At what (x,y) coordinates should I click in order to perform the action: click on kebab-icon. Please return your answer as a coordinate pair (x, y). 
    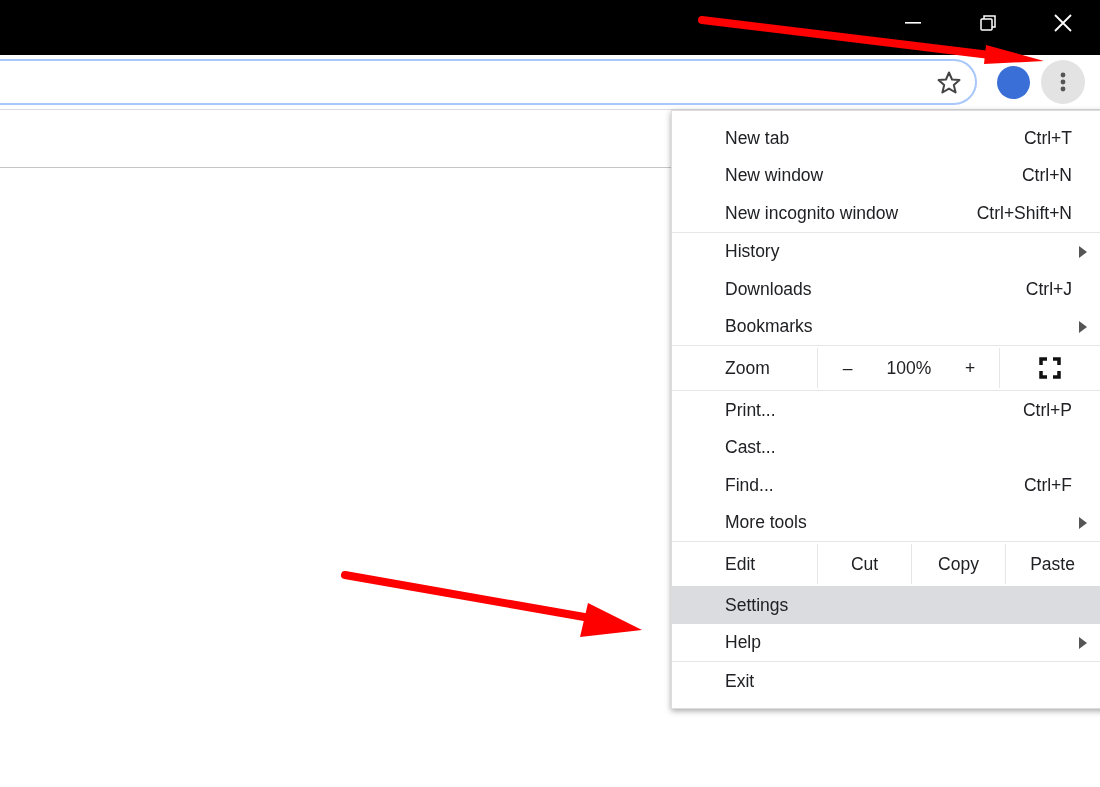
    Looking at the image, I should click on (1063, 82).